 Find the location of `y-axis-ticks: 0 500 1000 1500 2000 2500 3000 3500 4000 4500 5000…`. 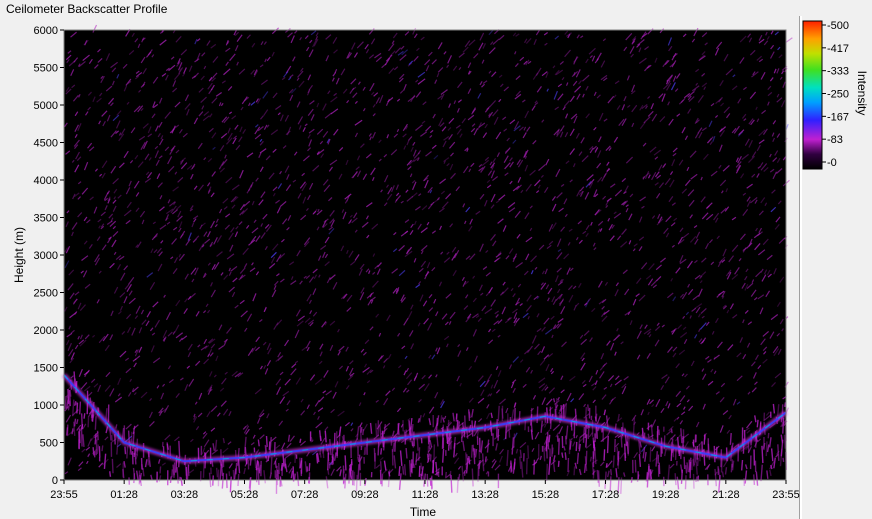

y-axis-ticks: 0 500 1000 1500 2000 2500 3000 3500 4000 4500 5000… is located at coordinates (49, 256).